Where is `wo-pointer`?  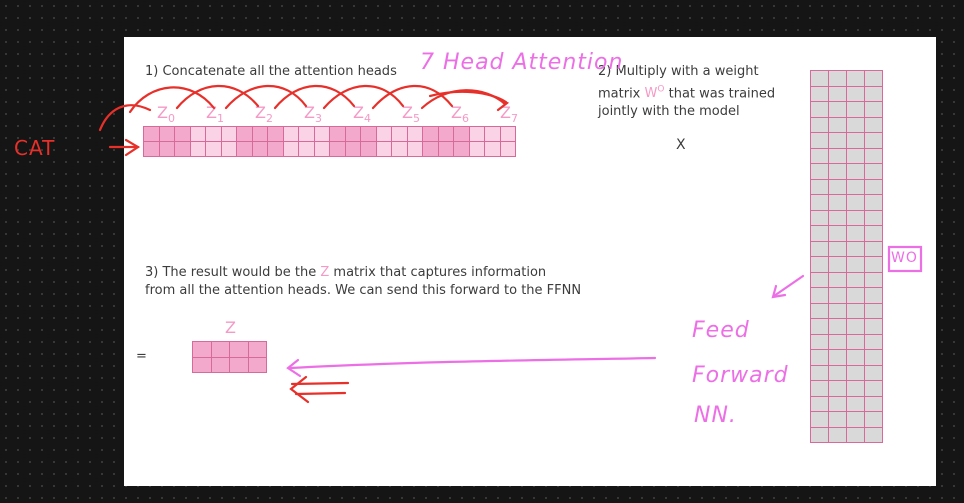 wo-pointer is located at coordinates (788, 286).